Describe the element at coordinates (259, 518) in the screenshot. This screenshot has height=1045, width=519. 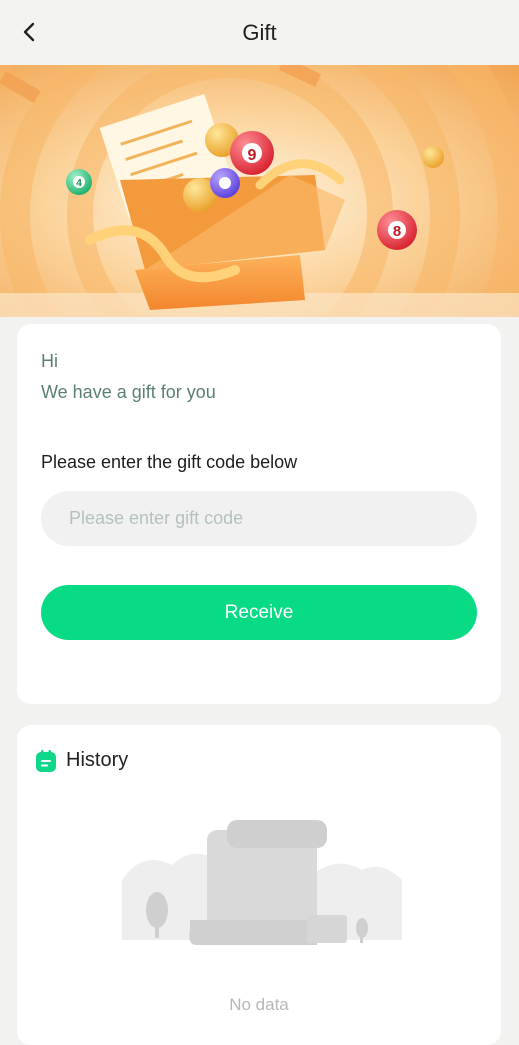
I see `gift-code-input` at that location.